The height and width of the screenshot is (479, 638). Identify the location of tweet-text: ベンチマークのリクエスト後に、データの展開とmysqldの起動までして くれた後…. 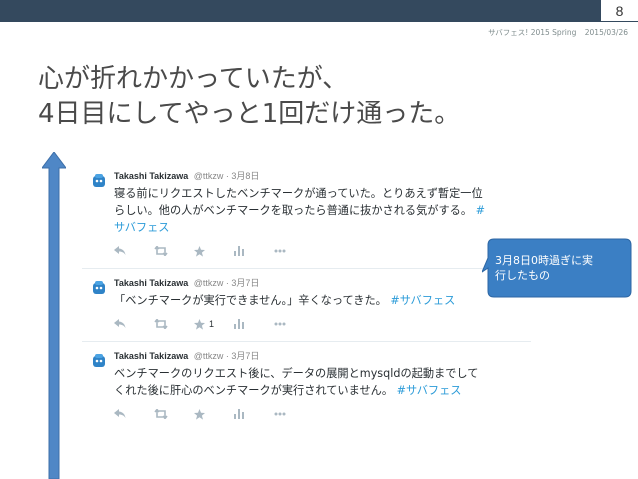
(322, 382).